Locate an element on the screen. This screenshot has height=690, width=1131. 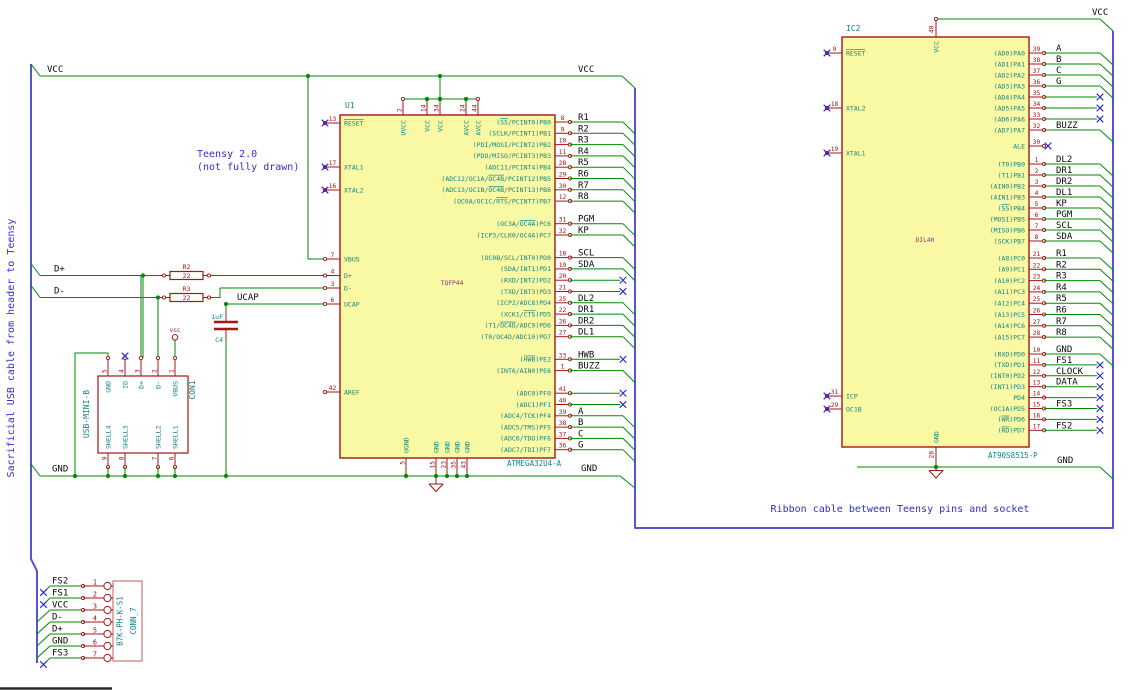
net-label: FS3 is located at coordinates (1064, 405).